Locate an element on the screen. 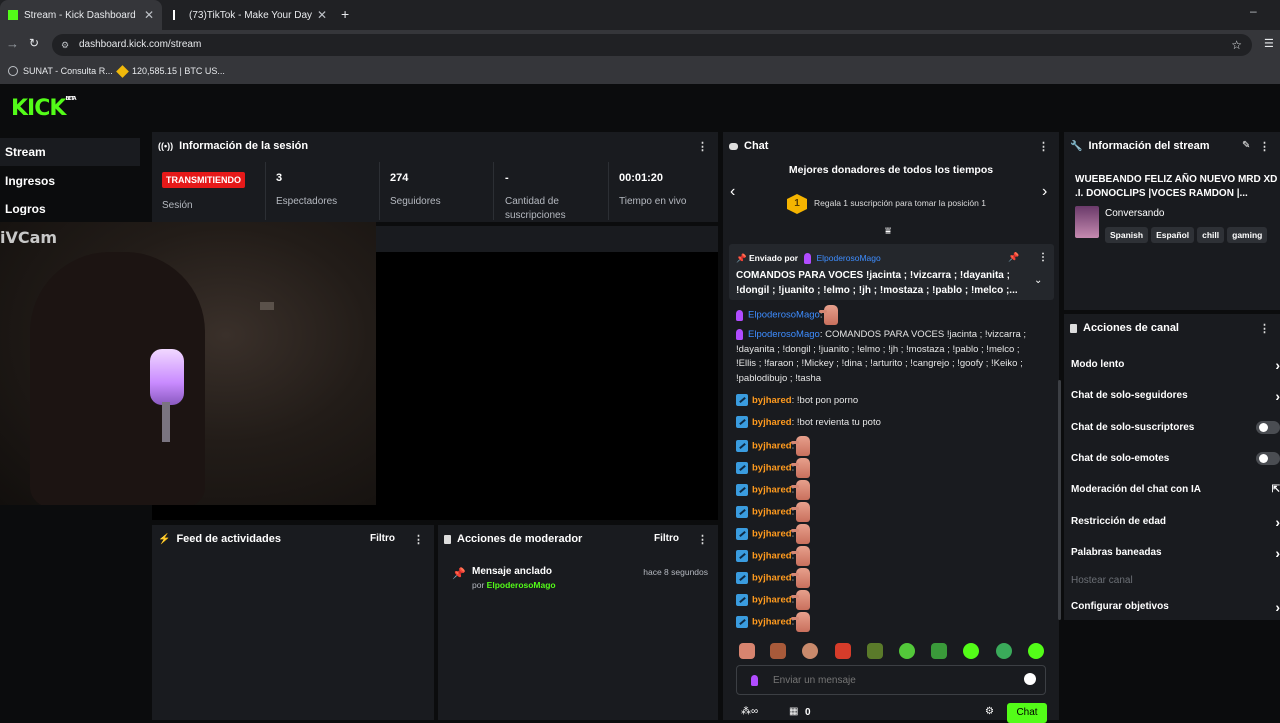  donors-next-icon: › is located at coordinates (1044, 192).